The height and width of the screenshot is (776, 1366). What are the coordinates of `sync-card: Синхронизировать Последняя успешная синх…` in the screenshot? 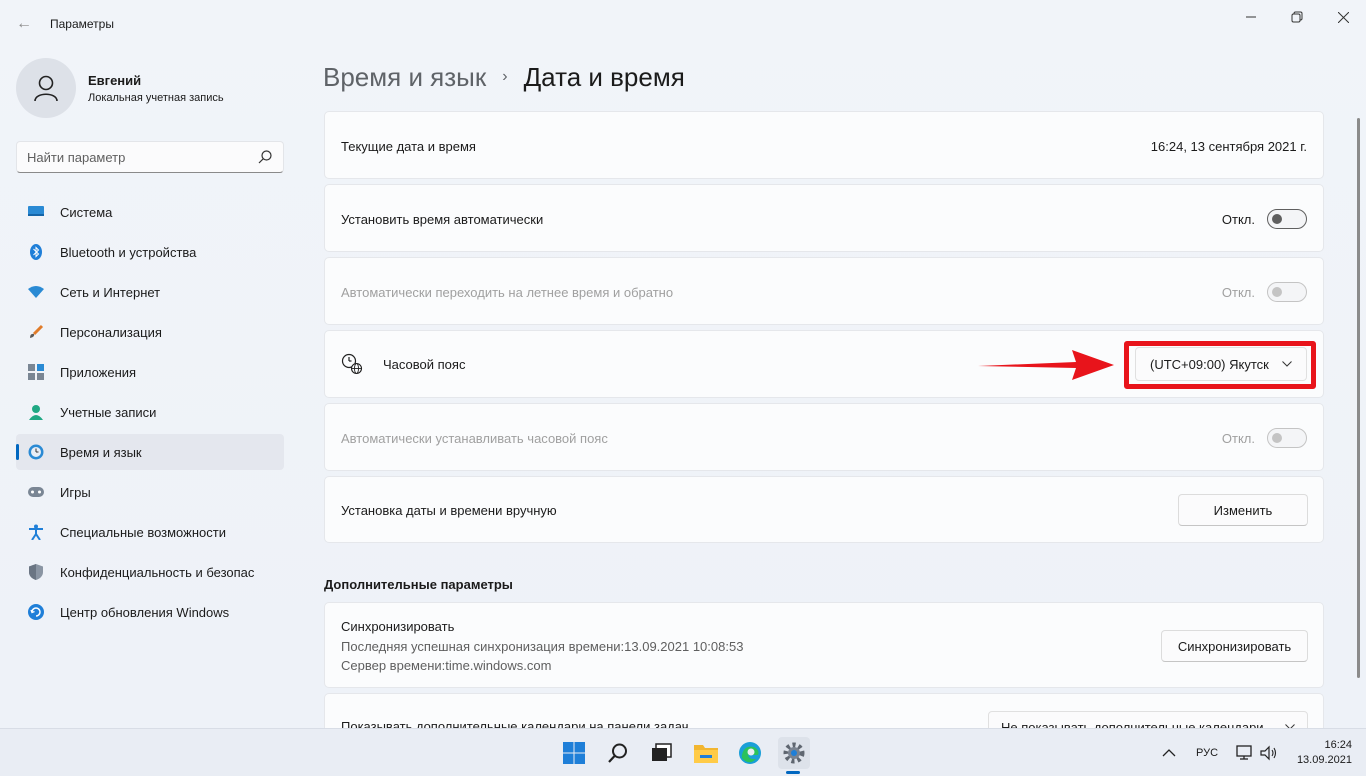 It's located at (824, 645).